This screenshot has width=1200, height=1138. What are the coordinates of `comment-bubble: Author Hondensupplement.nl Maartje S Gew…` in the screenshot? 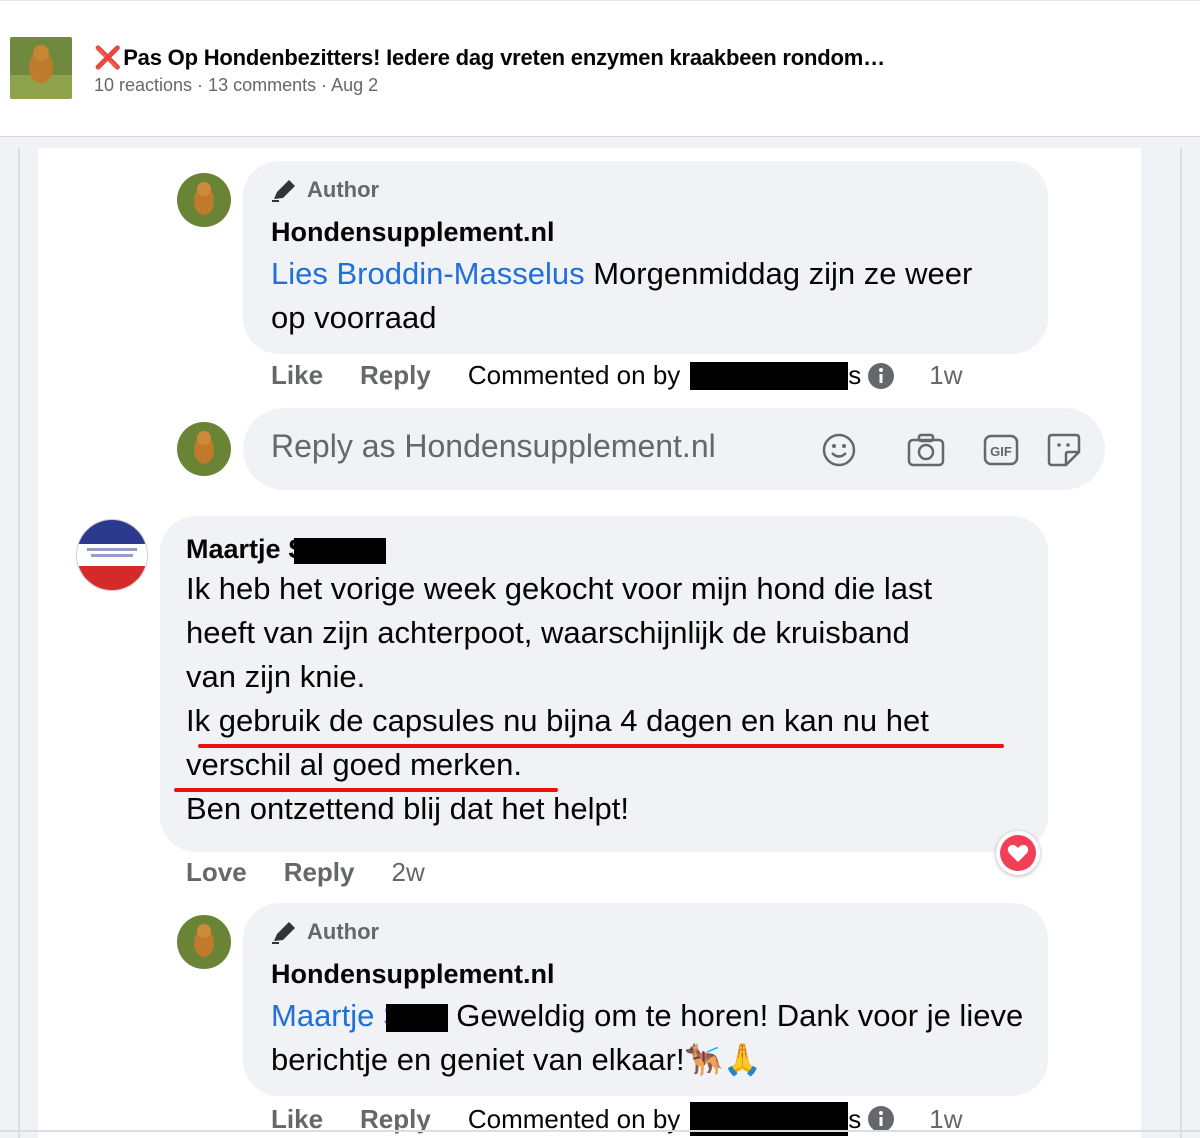 It's located at (645, 999).